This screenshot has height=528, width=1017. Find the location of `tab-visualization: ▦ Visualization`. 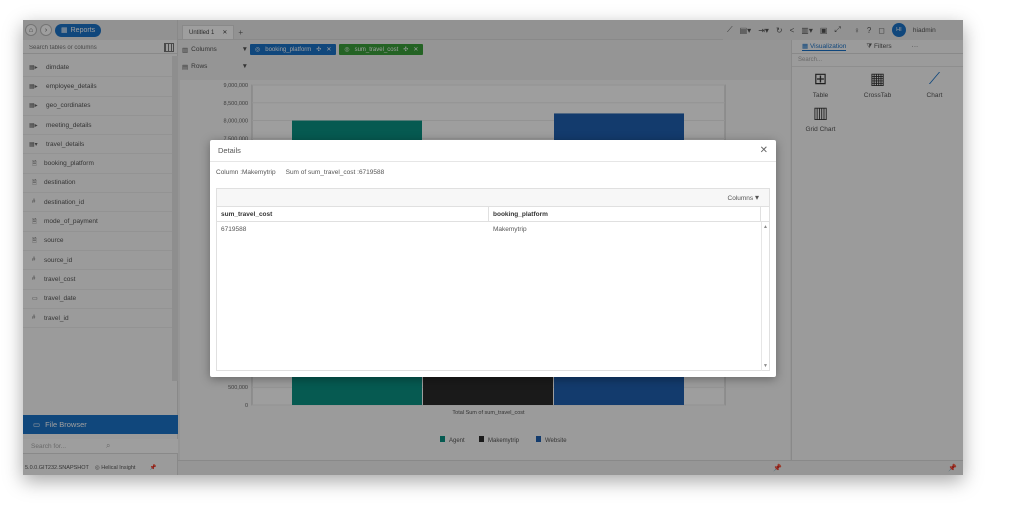

tab-visualization: ▦ Visualization is located at coordinates (824, 46).